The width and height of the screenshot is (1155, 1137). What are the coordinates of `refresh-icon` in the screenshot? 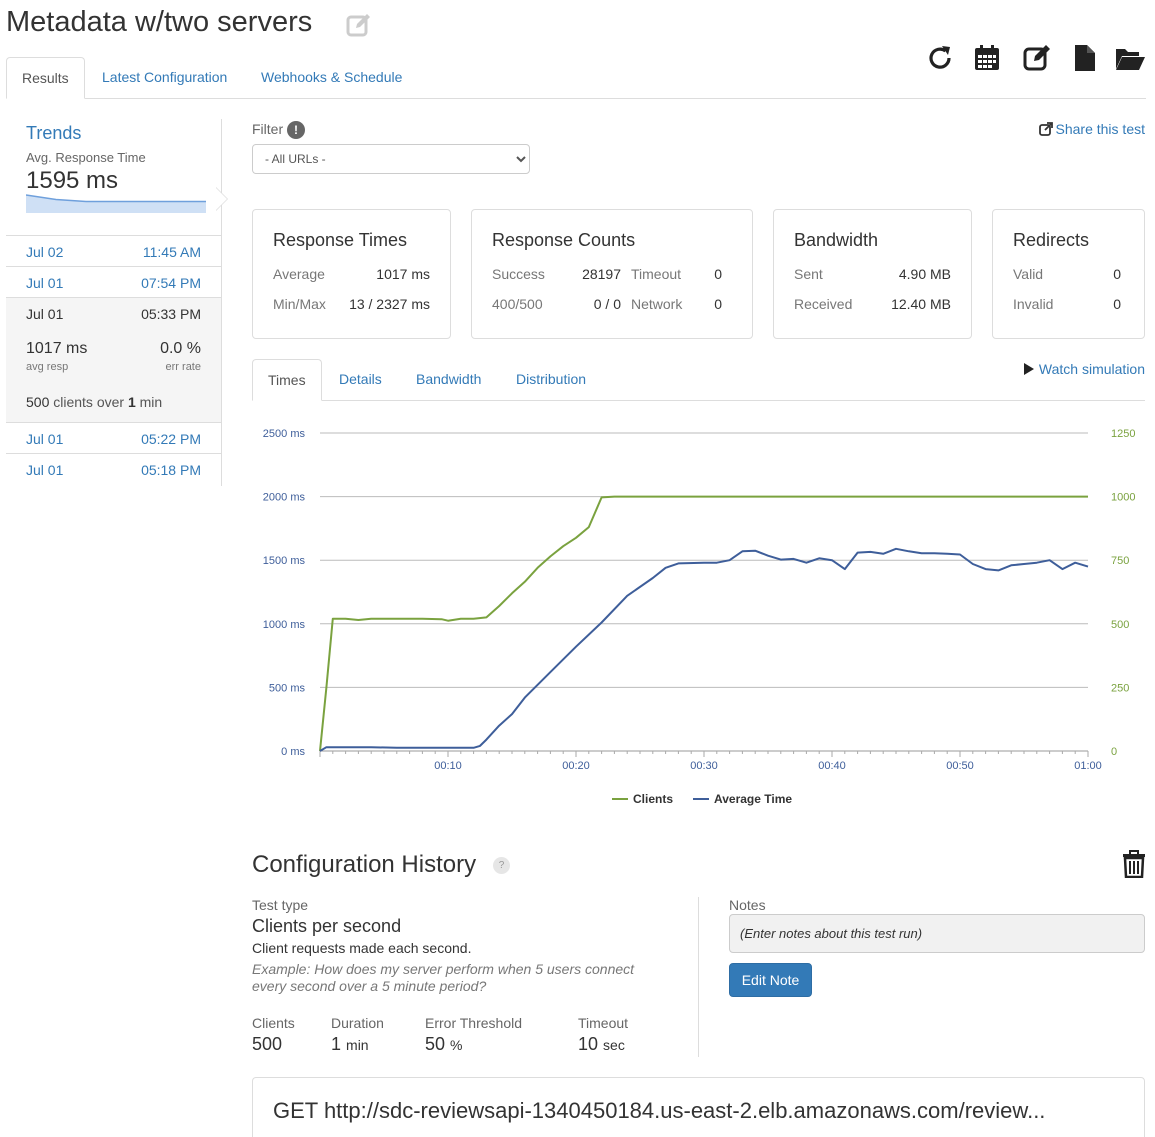 It's located at (940, 58).